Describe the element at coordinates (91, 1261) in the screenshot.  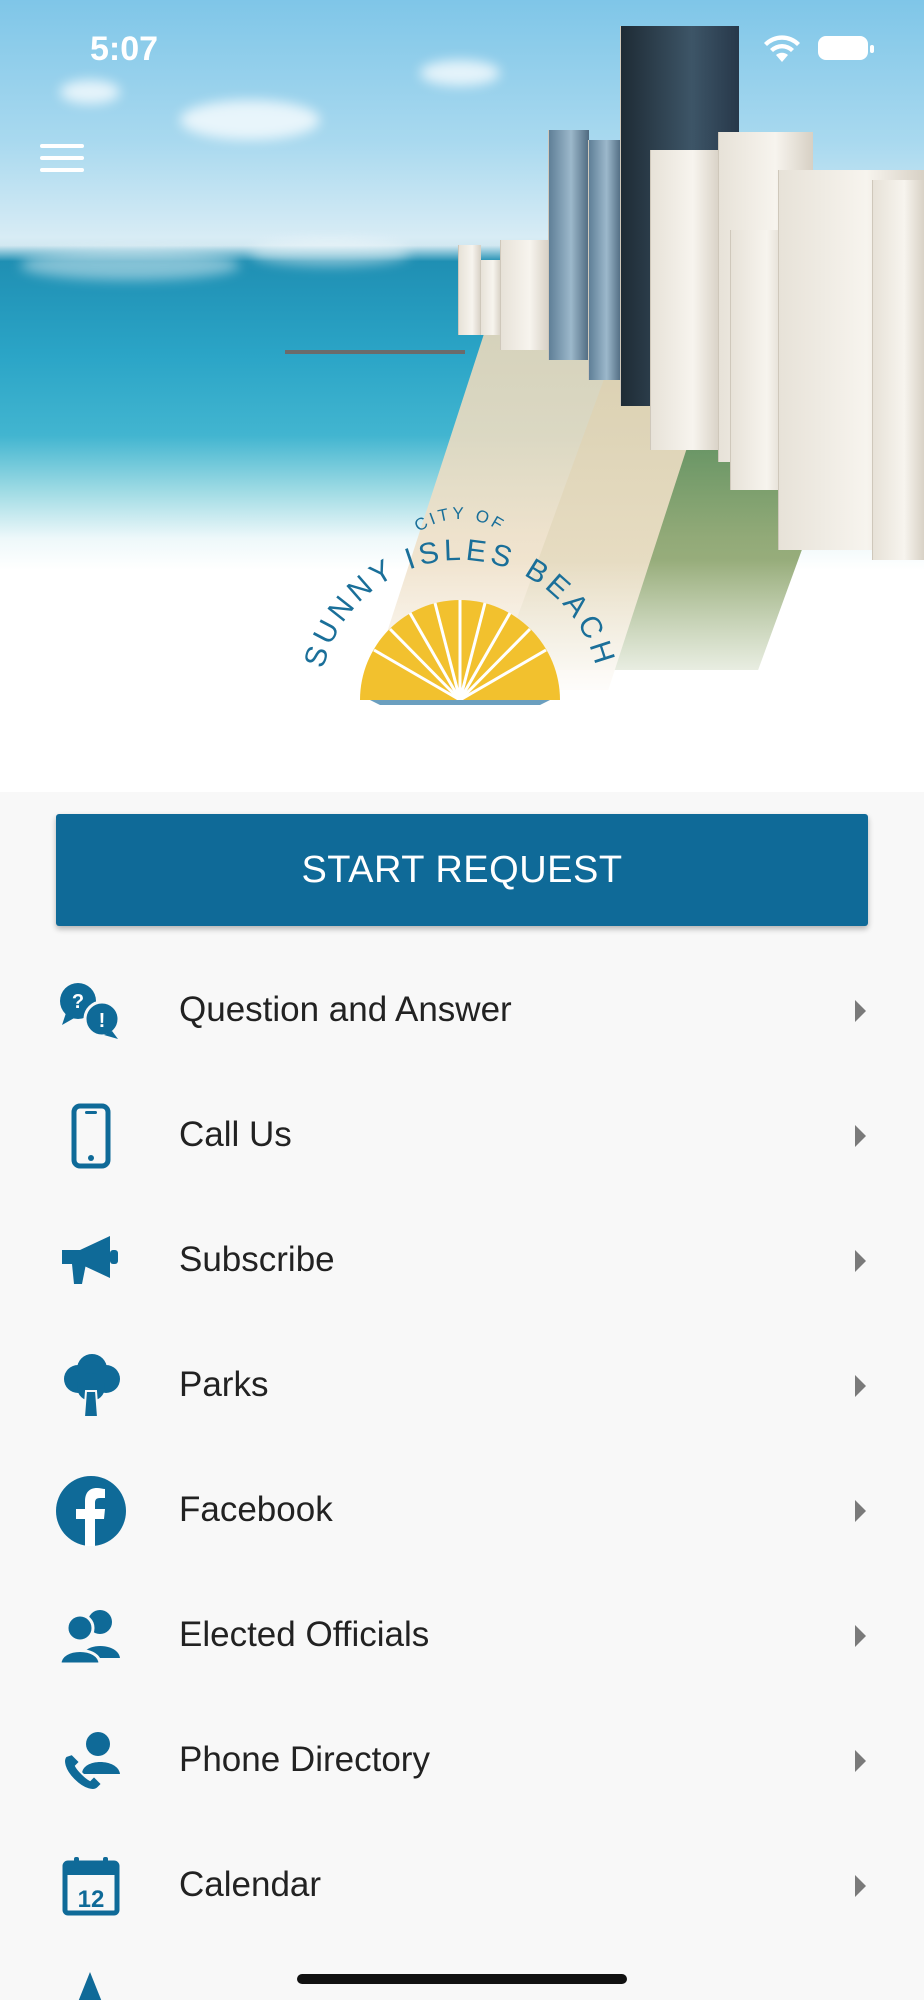
I see `megaphone-icon` at that location.